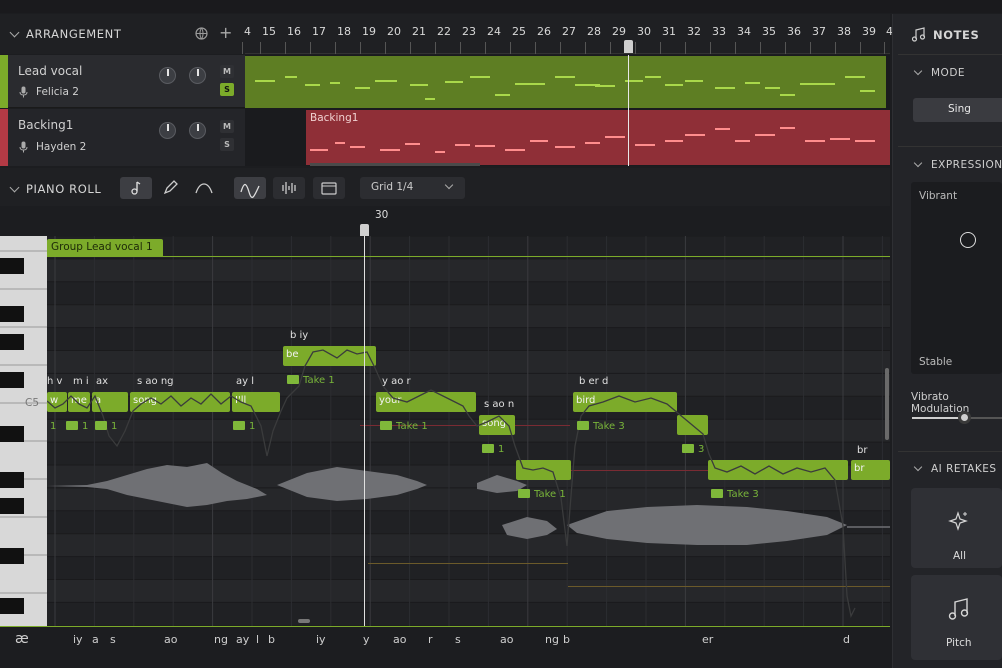  I want to click on mode-value: Sing, so click(959, 109).